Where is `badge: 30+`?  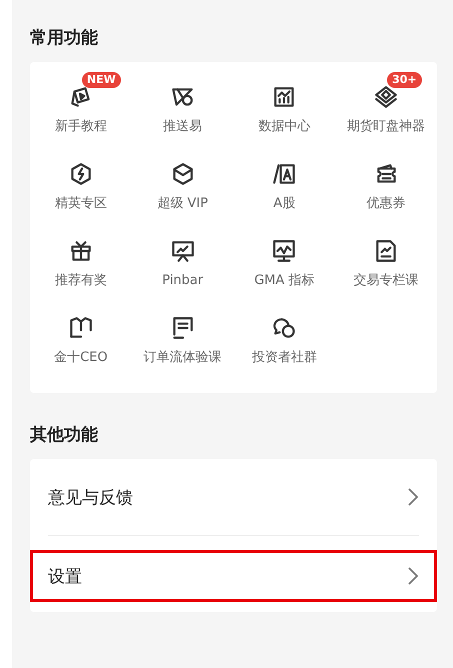
badge: 30+ is located at coordinates (404, 80).